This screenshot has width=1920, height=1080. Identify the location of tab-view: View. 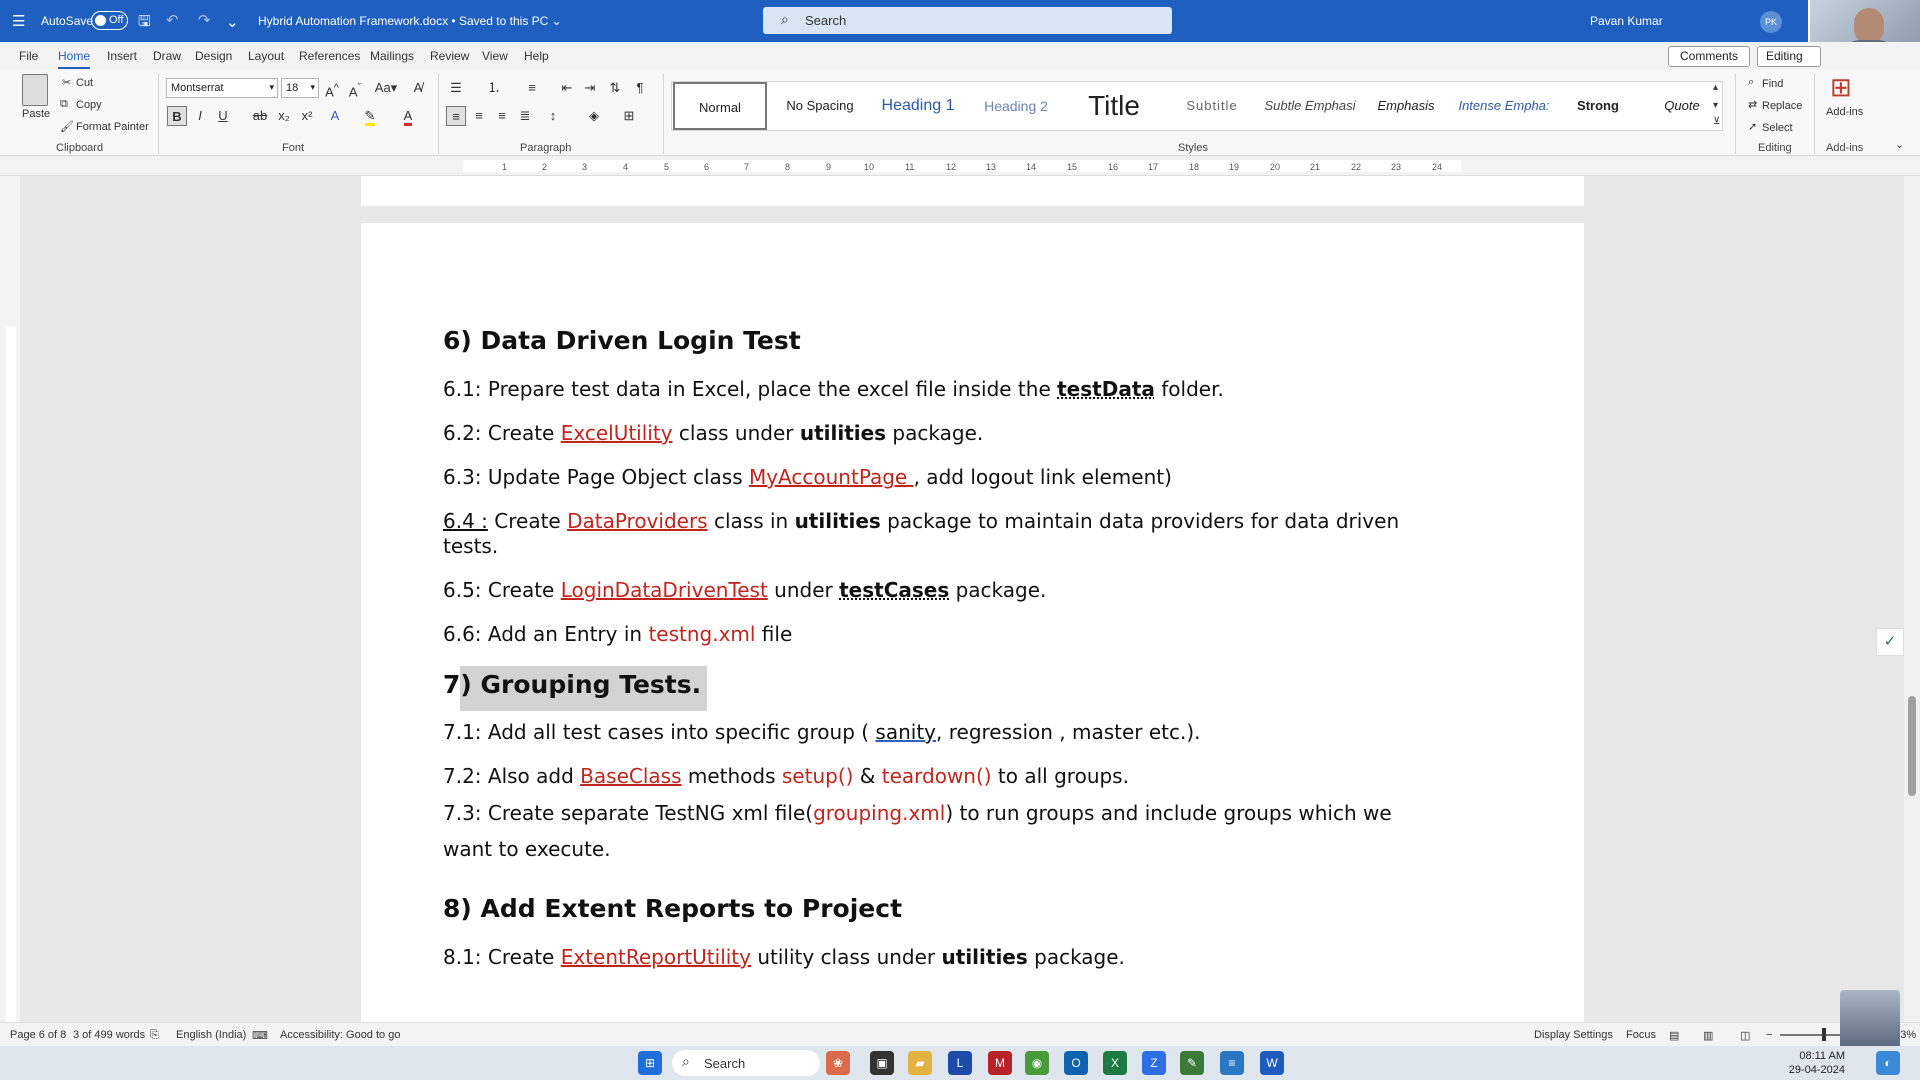
(495, 56).